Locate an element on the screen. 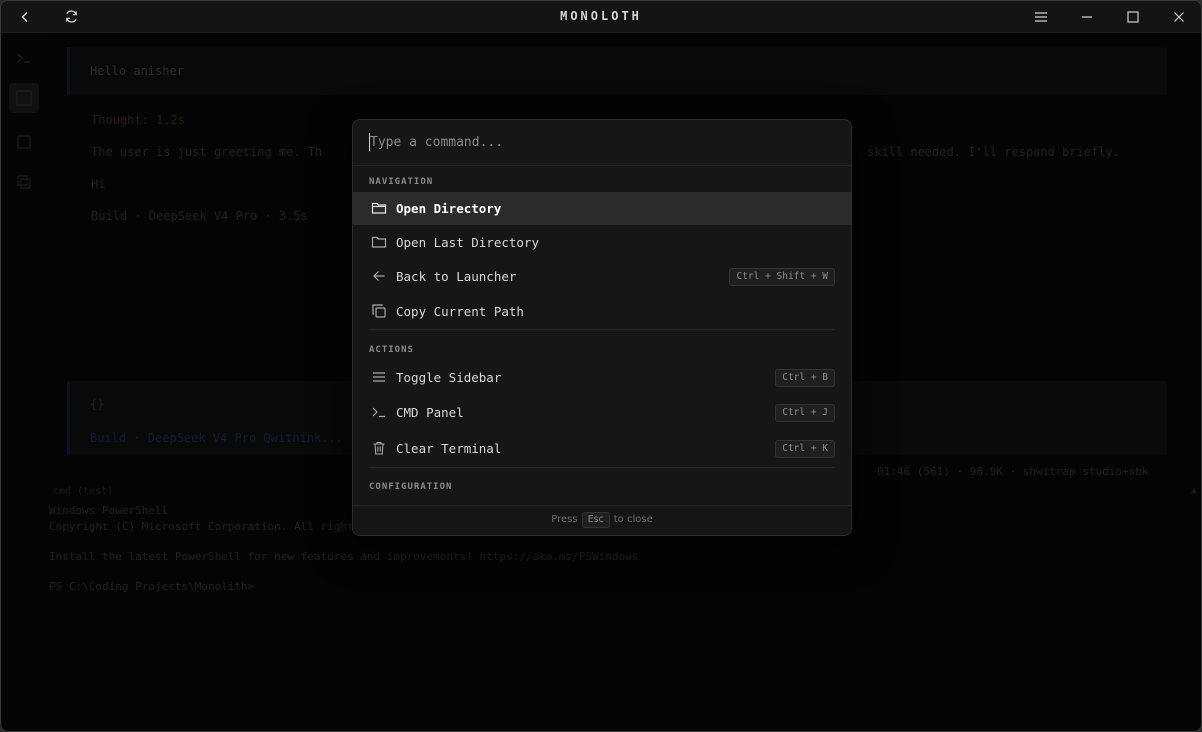 The height and width of the screenshot is (732, 1202). section-label-configuration: CONFIGURATION is located at coordinates (411, 487).